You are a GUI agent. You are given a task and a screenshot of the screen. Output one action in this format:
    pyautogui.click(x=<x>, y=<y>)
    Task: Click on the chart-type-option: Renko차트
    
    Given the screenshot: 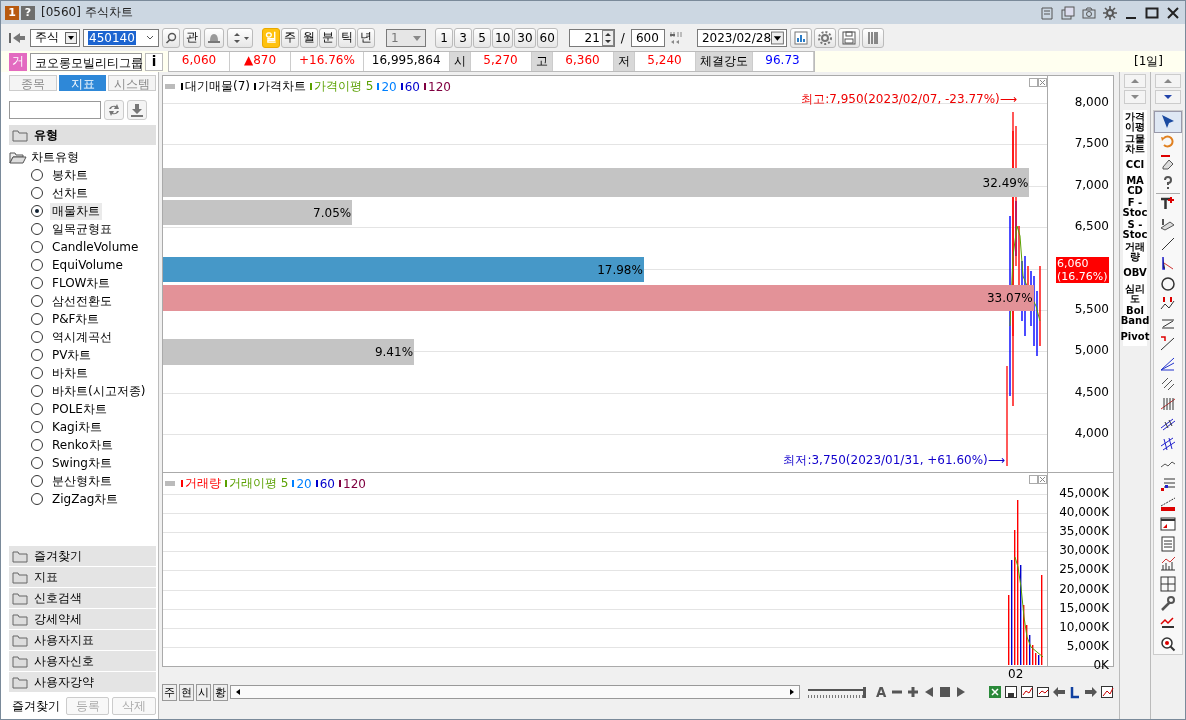 What is the action you would take?
    pyautogui.click(x=82, y=445)
    